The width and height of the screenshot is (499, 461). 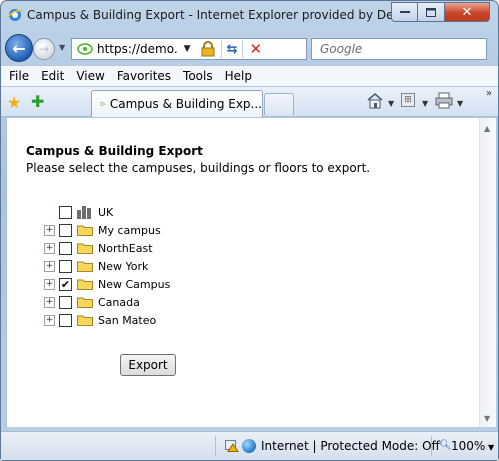 I want to click on refresh-icon: ⇆, so click(x=232, y=49).